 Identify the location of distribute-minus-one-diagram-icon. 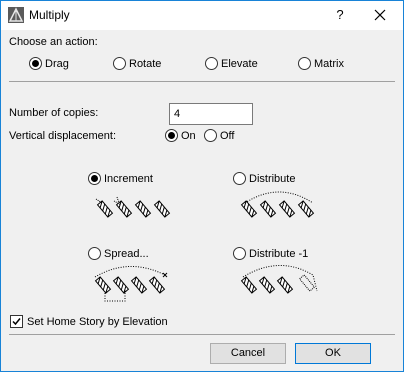
(279, 279).